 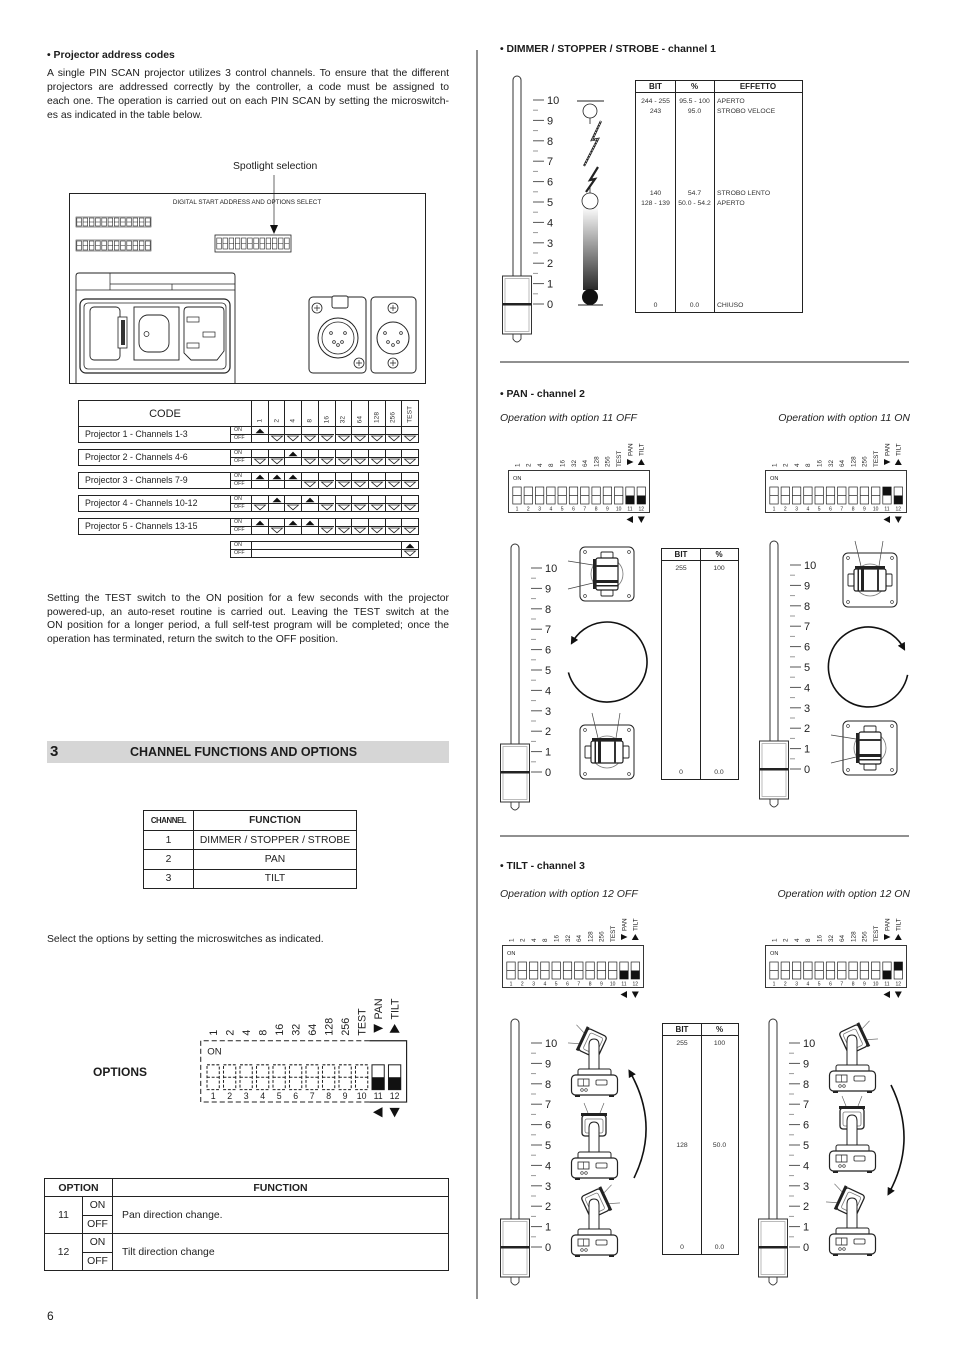 What do you see at coordinates (563, 463) in the screenshot?
I see `dip-switch-label: 16` at bounding box center [563, 463].